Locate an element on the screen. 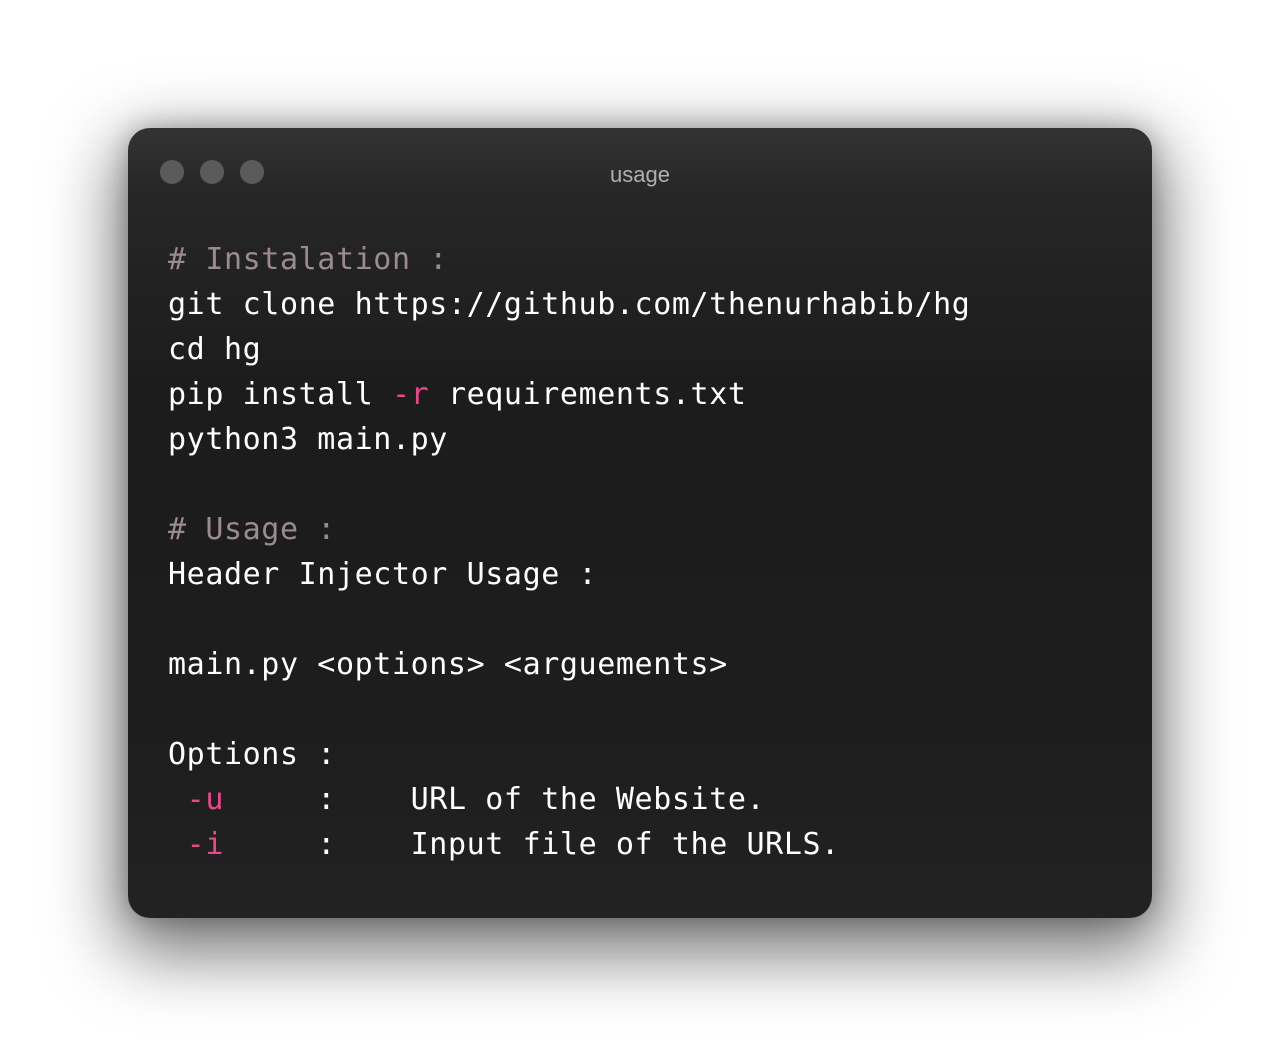 This screenshot has height=1046, width=1280. code-flag: -r is located at coordinates (410, 394).